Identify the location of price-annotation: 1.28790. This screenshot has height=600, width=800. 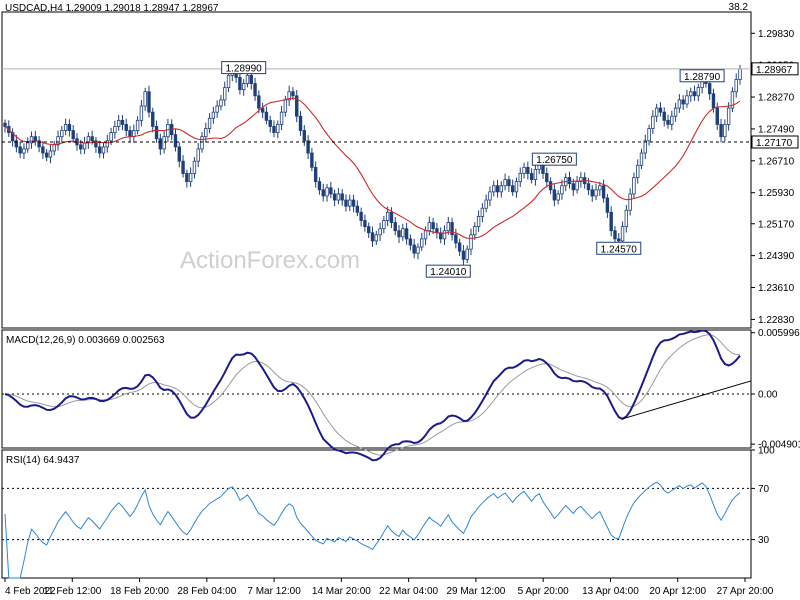
(702, 76).